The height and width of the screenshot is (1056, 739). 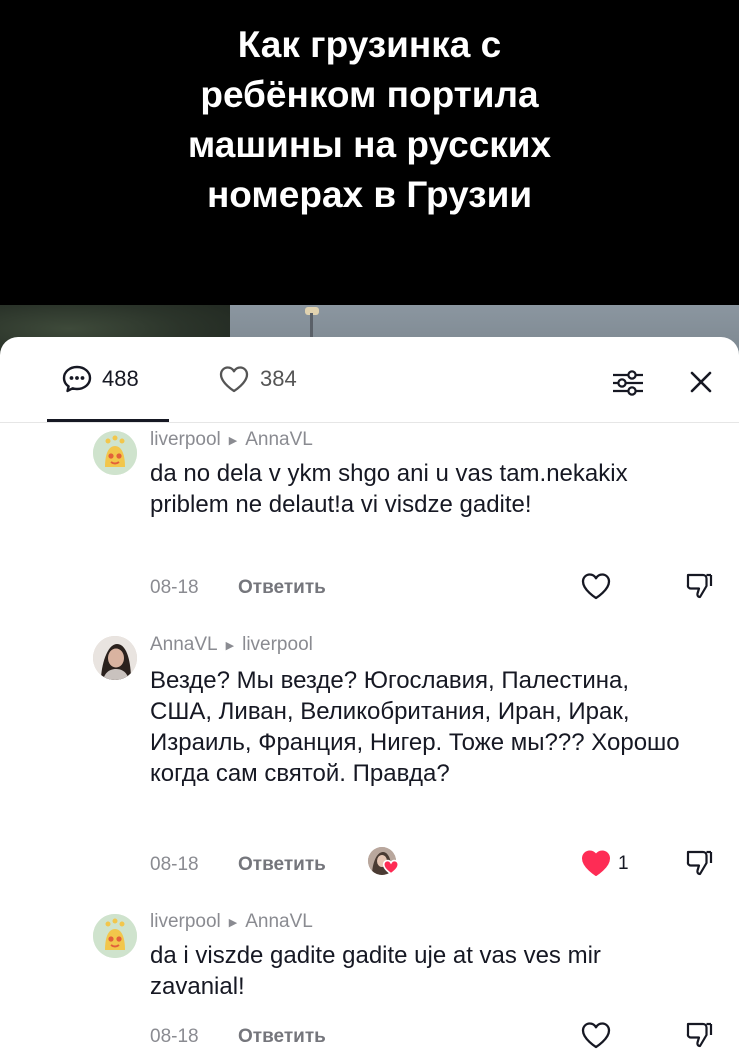 What do you see at coordinates (277, 645) in the screenshot?
I see `comment-reply-to: liverpool` at bounding box center [277, 645].